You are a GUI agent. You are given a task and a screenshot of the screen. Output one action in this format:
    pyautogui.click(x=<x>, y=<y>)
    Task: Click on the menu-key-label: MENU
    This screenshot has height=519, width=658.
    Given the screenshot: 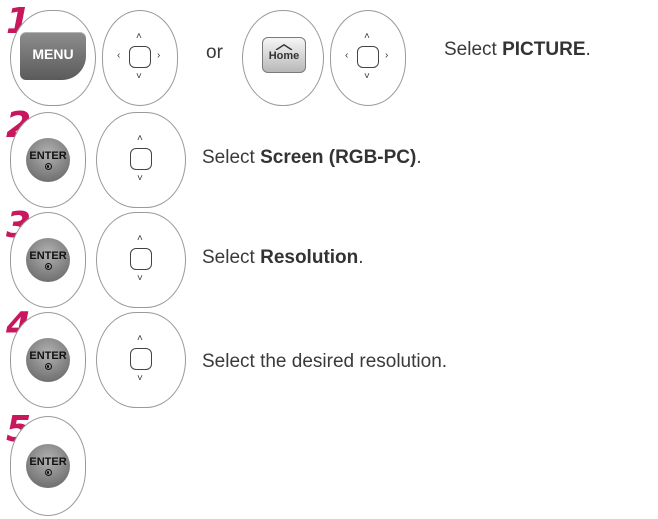 What is the action you would take?
    pyautogui.click(x=53, y=54)
    